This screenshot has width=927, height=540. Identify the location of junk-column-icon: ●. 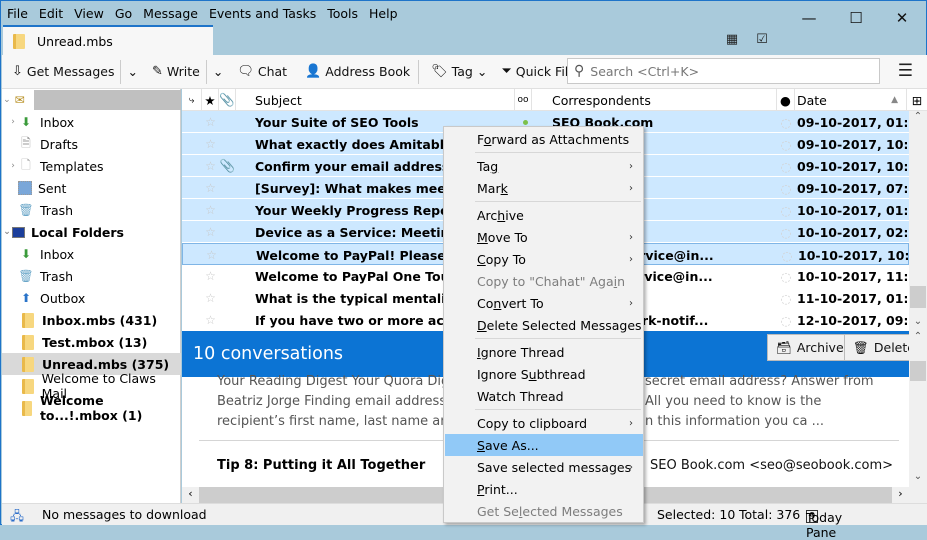
(786, 100).